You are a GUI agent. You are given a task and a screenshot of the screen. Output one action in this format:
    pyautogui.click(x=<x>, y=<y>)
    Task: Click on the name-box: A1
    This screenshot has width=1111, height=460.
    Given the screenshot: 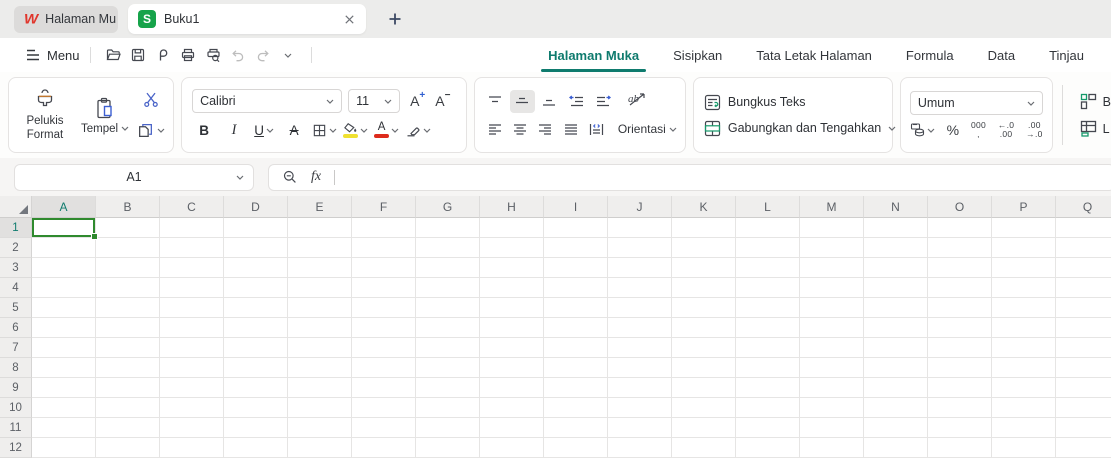 What is the action you would take?
    pyautogui.click(x=134, y=177)
    